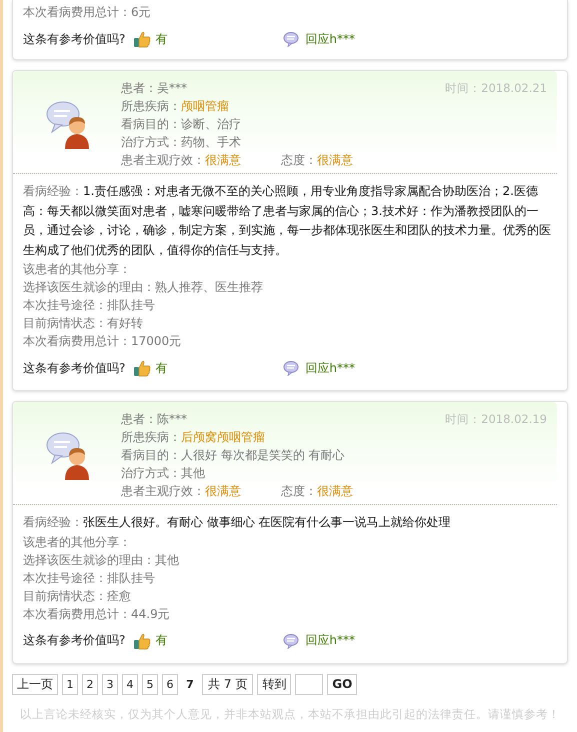 Image resolution: width=577 pixels, height=732 pixels. What do you see at coordinates (342, 684) in the screenshot?
I see `go-button: GO` at bounding box center [342, 684].